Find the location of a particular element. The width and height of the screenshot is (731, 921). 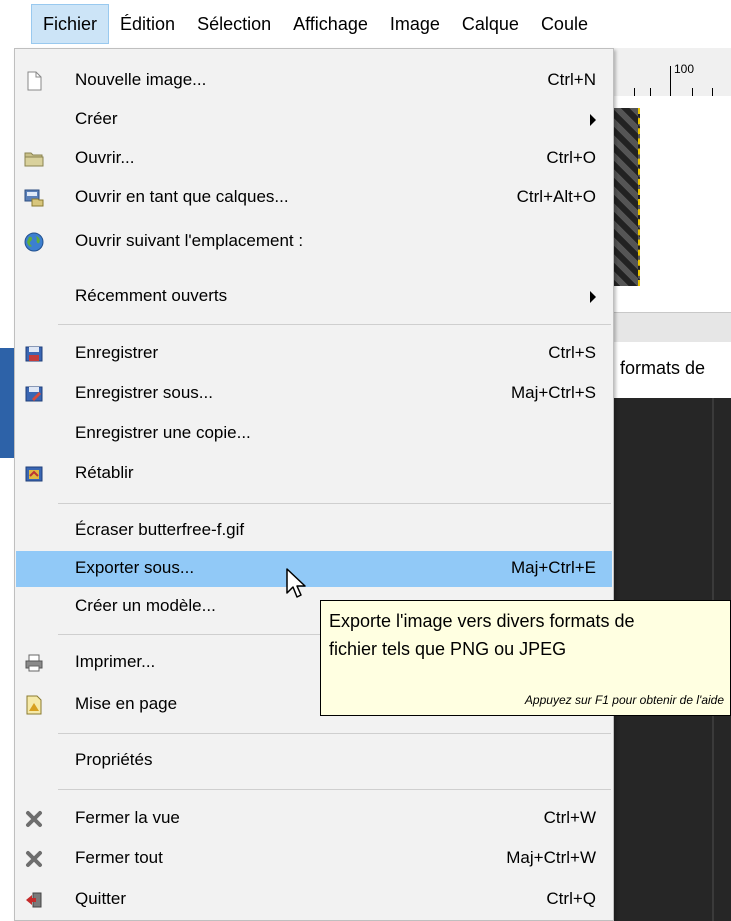

menu-item-label: Créer is located at coordinates (96, 118).